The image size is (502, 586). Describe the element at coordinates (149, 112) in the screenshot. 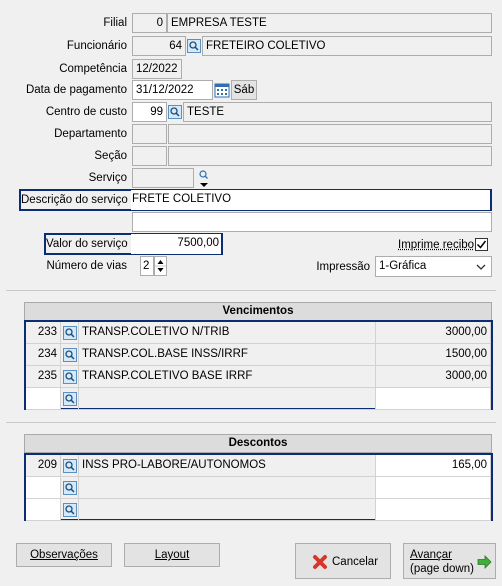

I see `centro-custo-code-field: 99` at that location.